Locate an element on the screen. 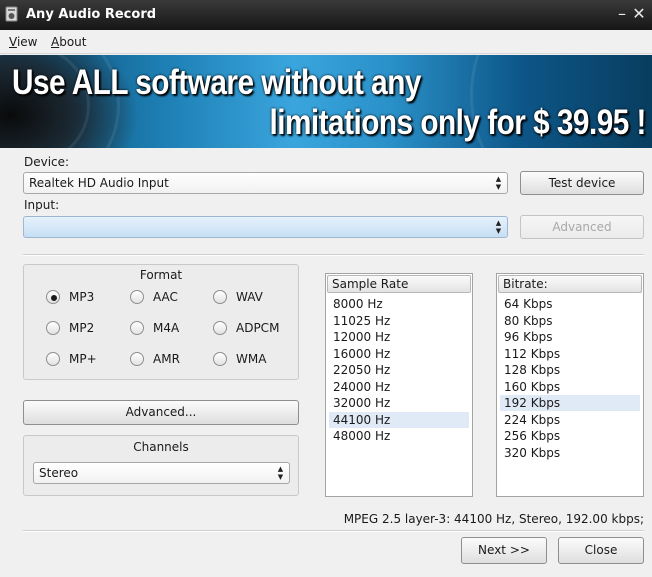 This screenshot has width=652, height=577. bitrate-item: 96 Kbps is located at coordinates (570, 337).